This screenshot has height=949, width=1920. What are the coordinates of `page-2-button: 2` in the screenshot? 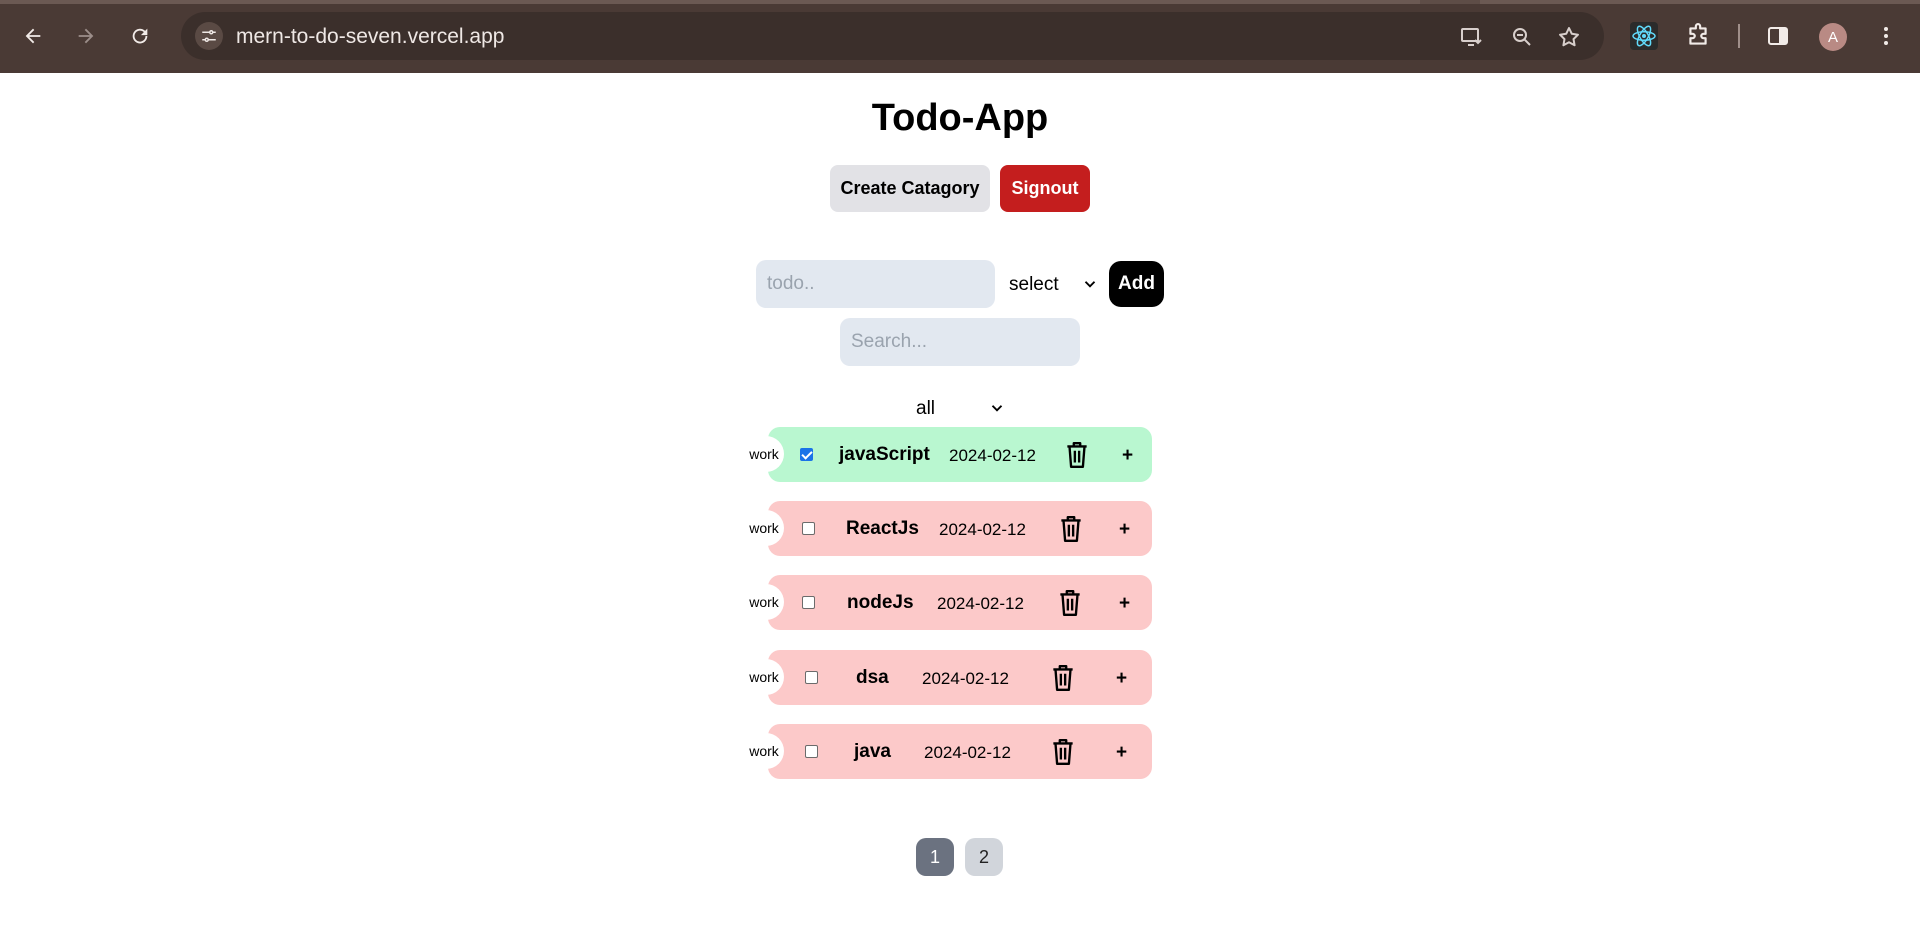 It's located at (984, 857).